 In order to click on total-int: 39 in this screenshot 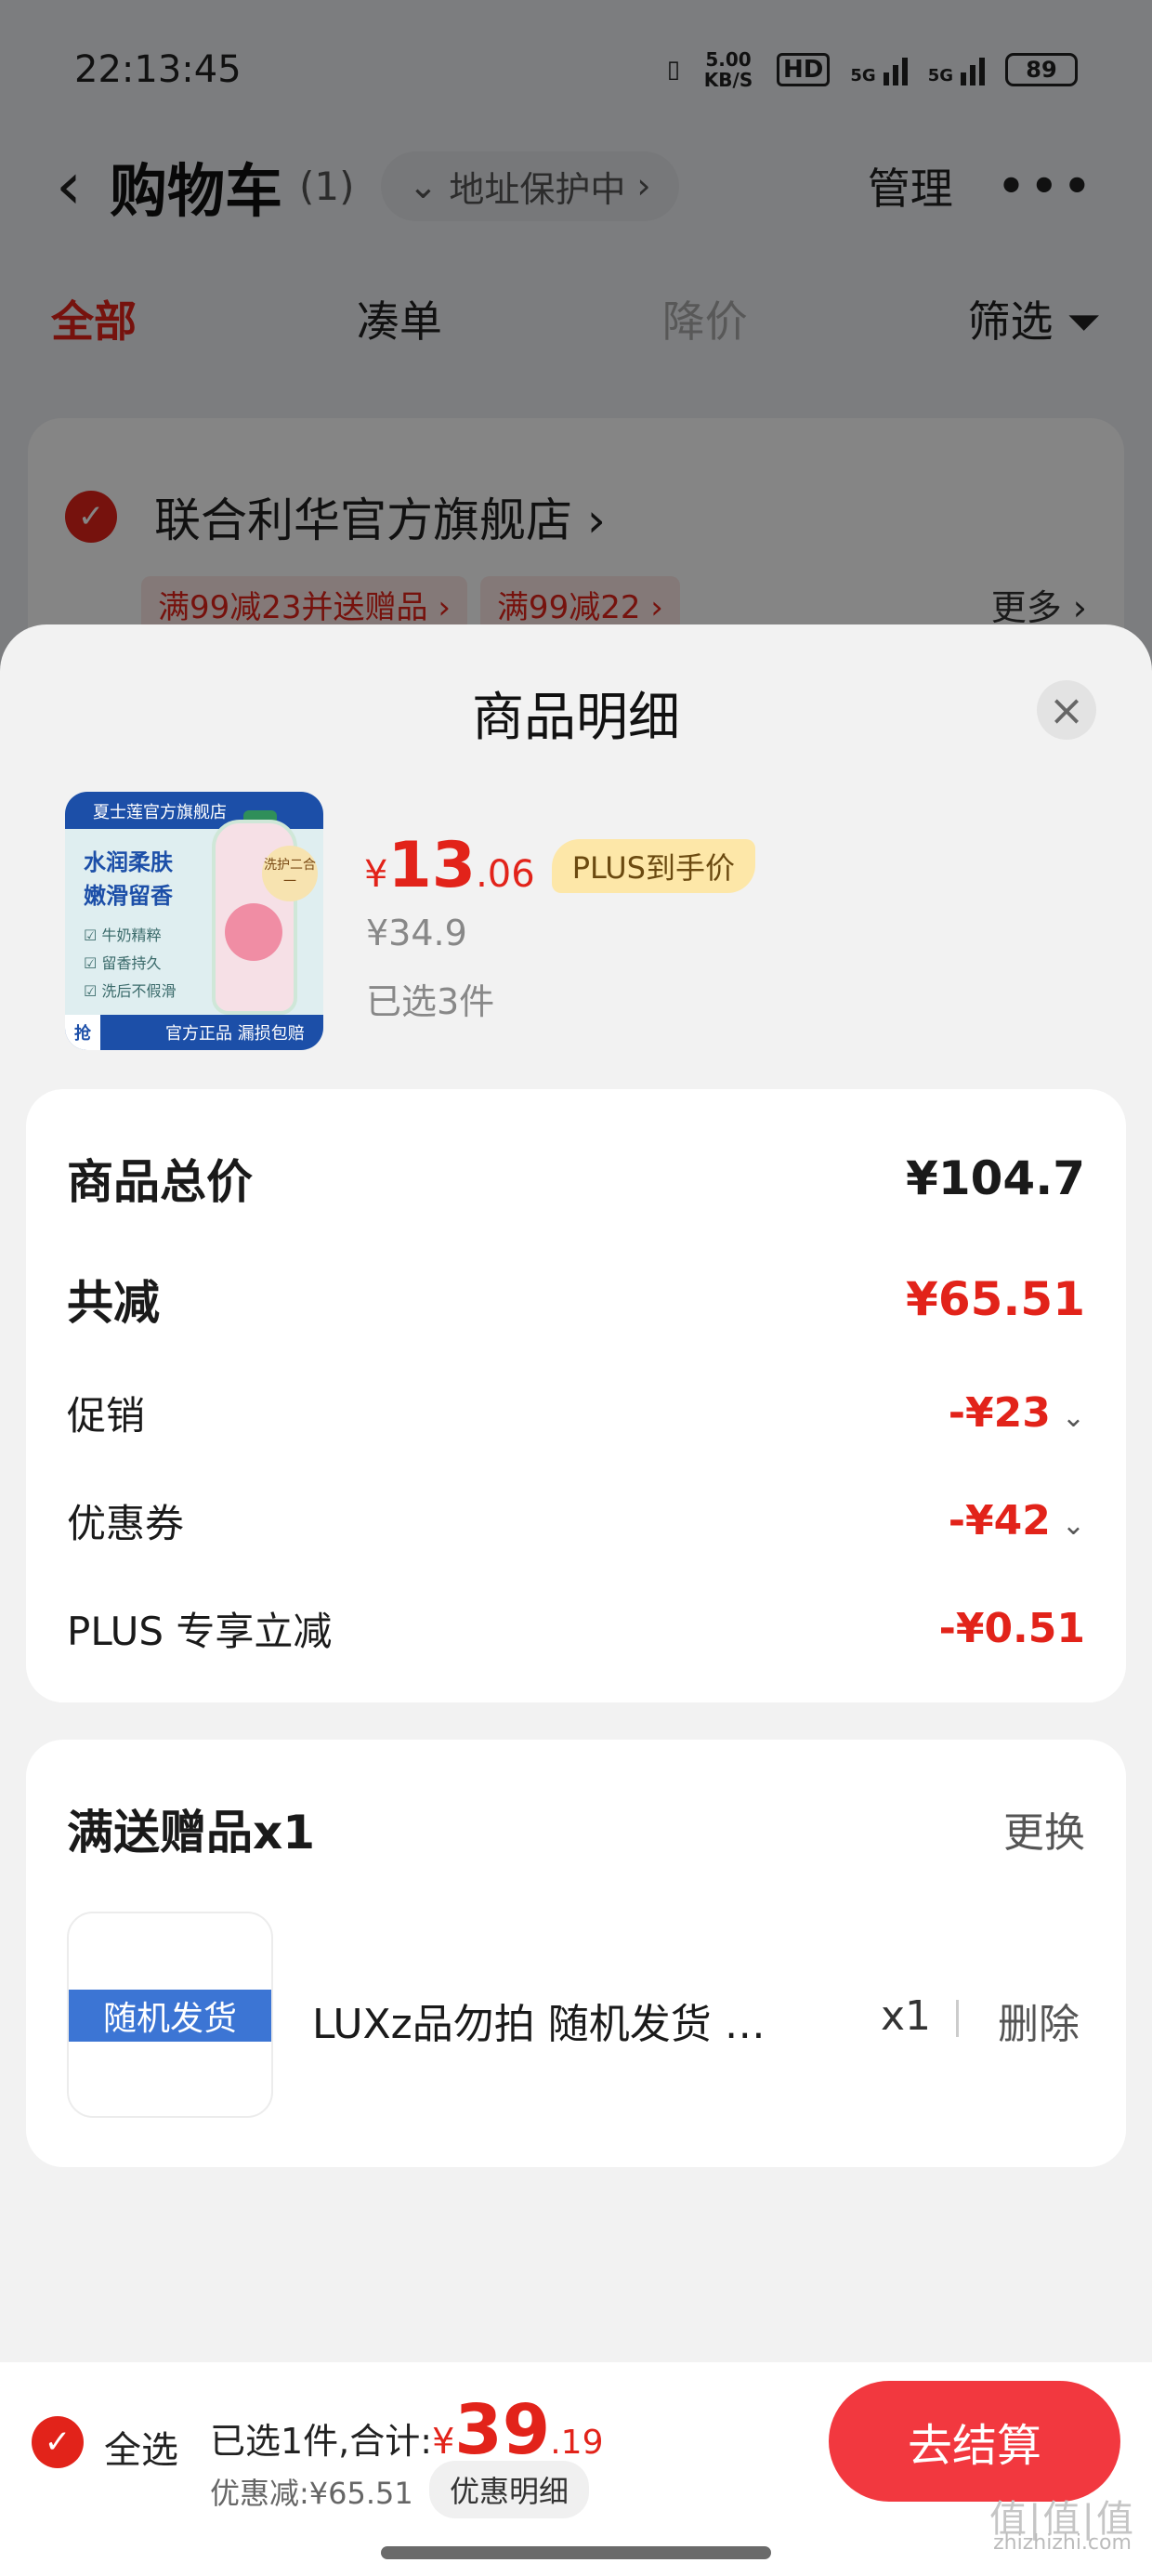, I will do `click(502, 2430)`.